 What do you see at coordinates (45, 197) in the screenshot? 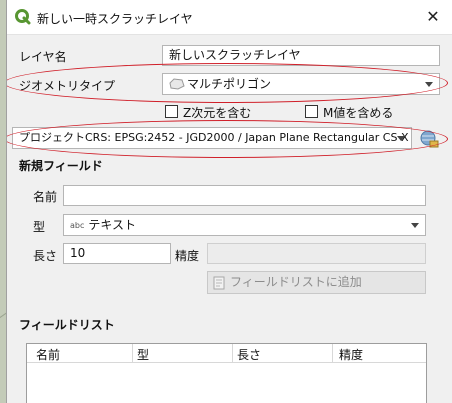
I see `field-name-label: 名前` at bounding box center [45, 197].